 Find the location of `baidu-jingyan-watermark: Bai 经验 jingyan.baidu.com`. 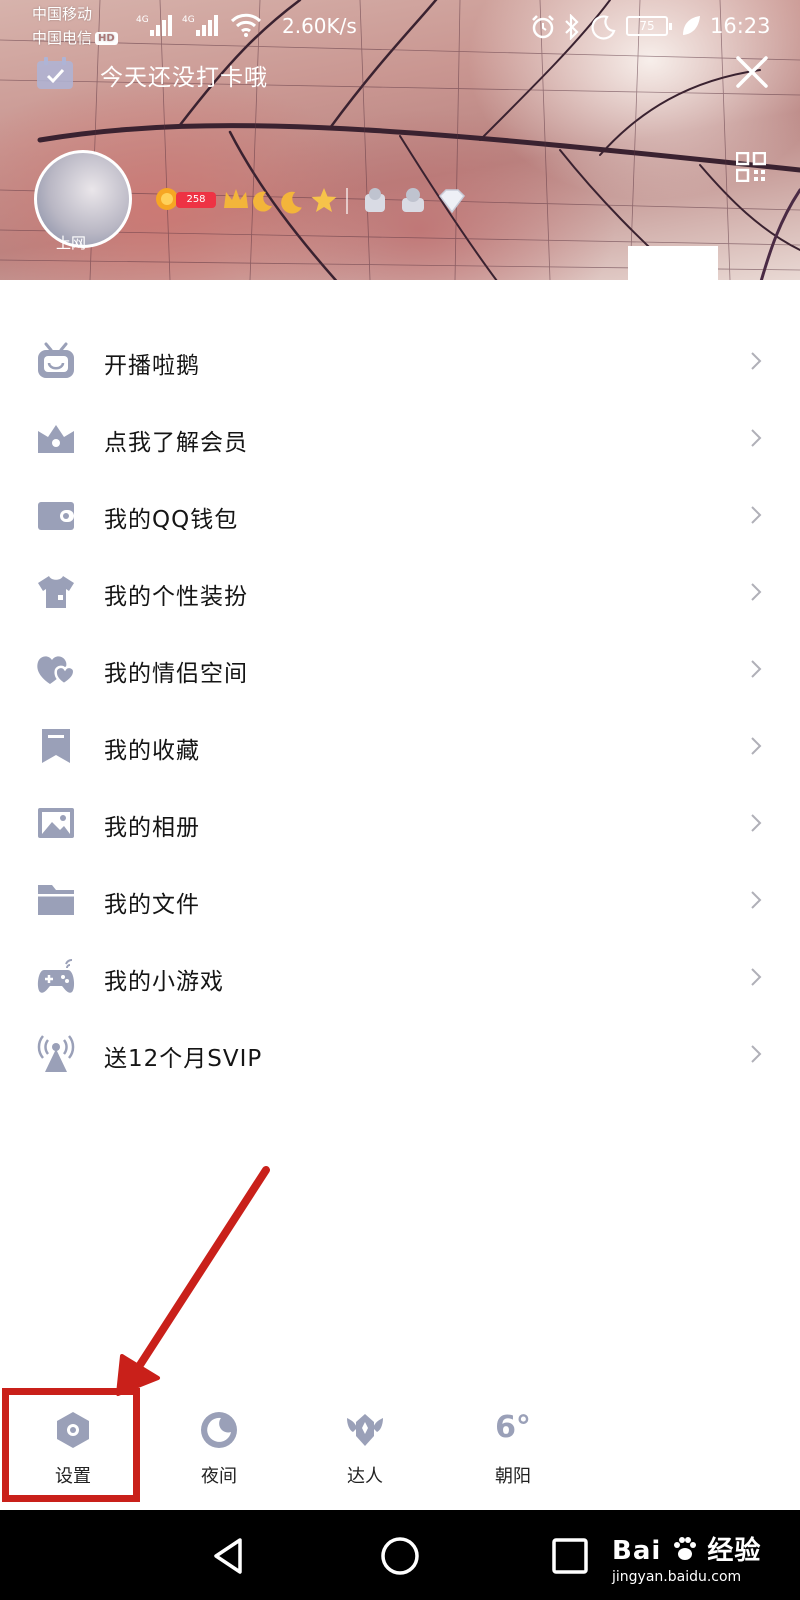

baidu-jingyan-watermark: Bai 经验 jingyan.baidu.com is located at coordinates (686, 1557).